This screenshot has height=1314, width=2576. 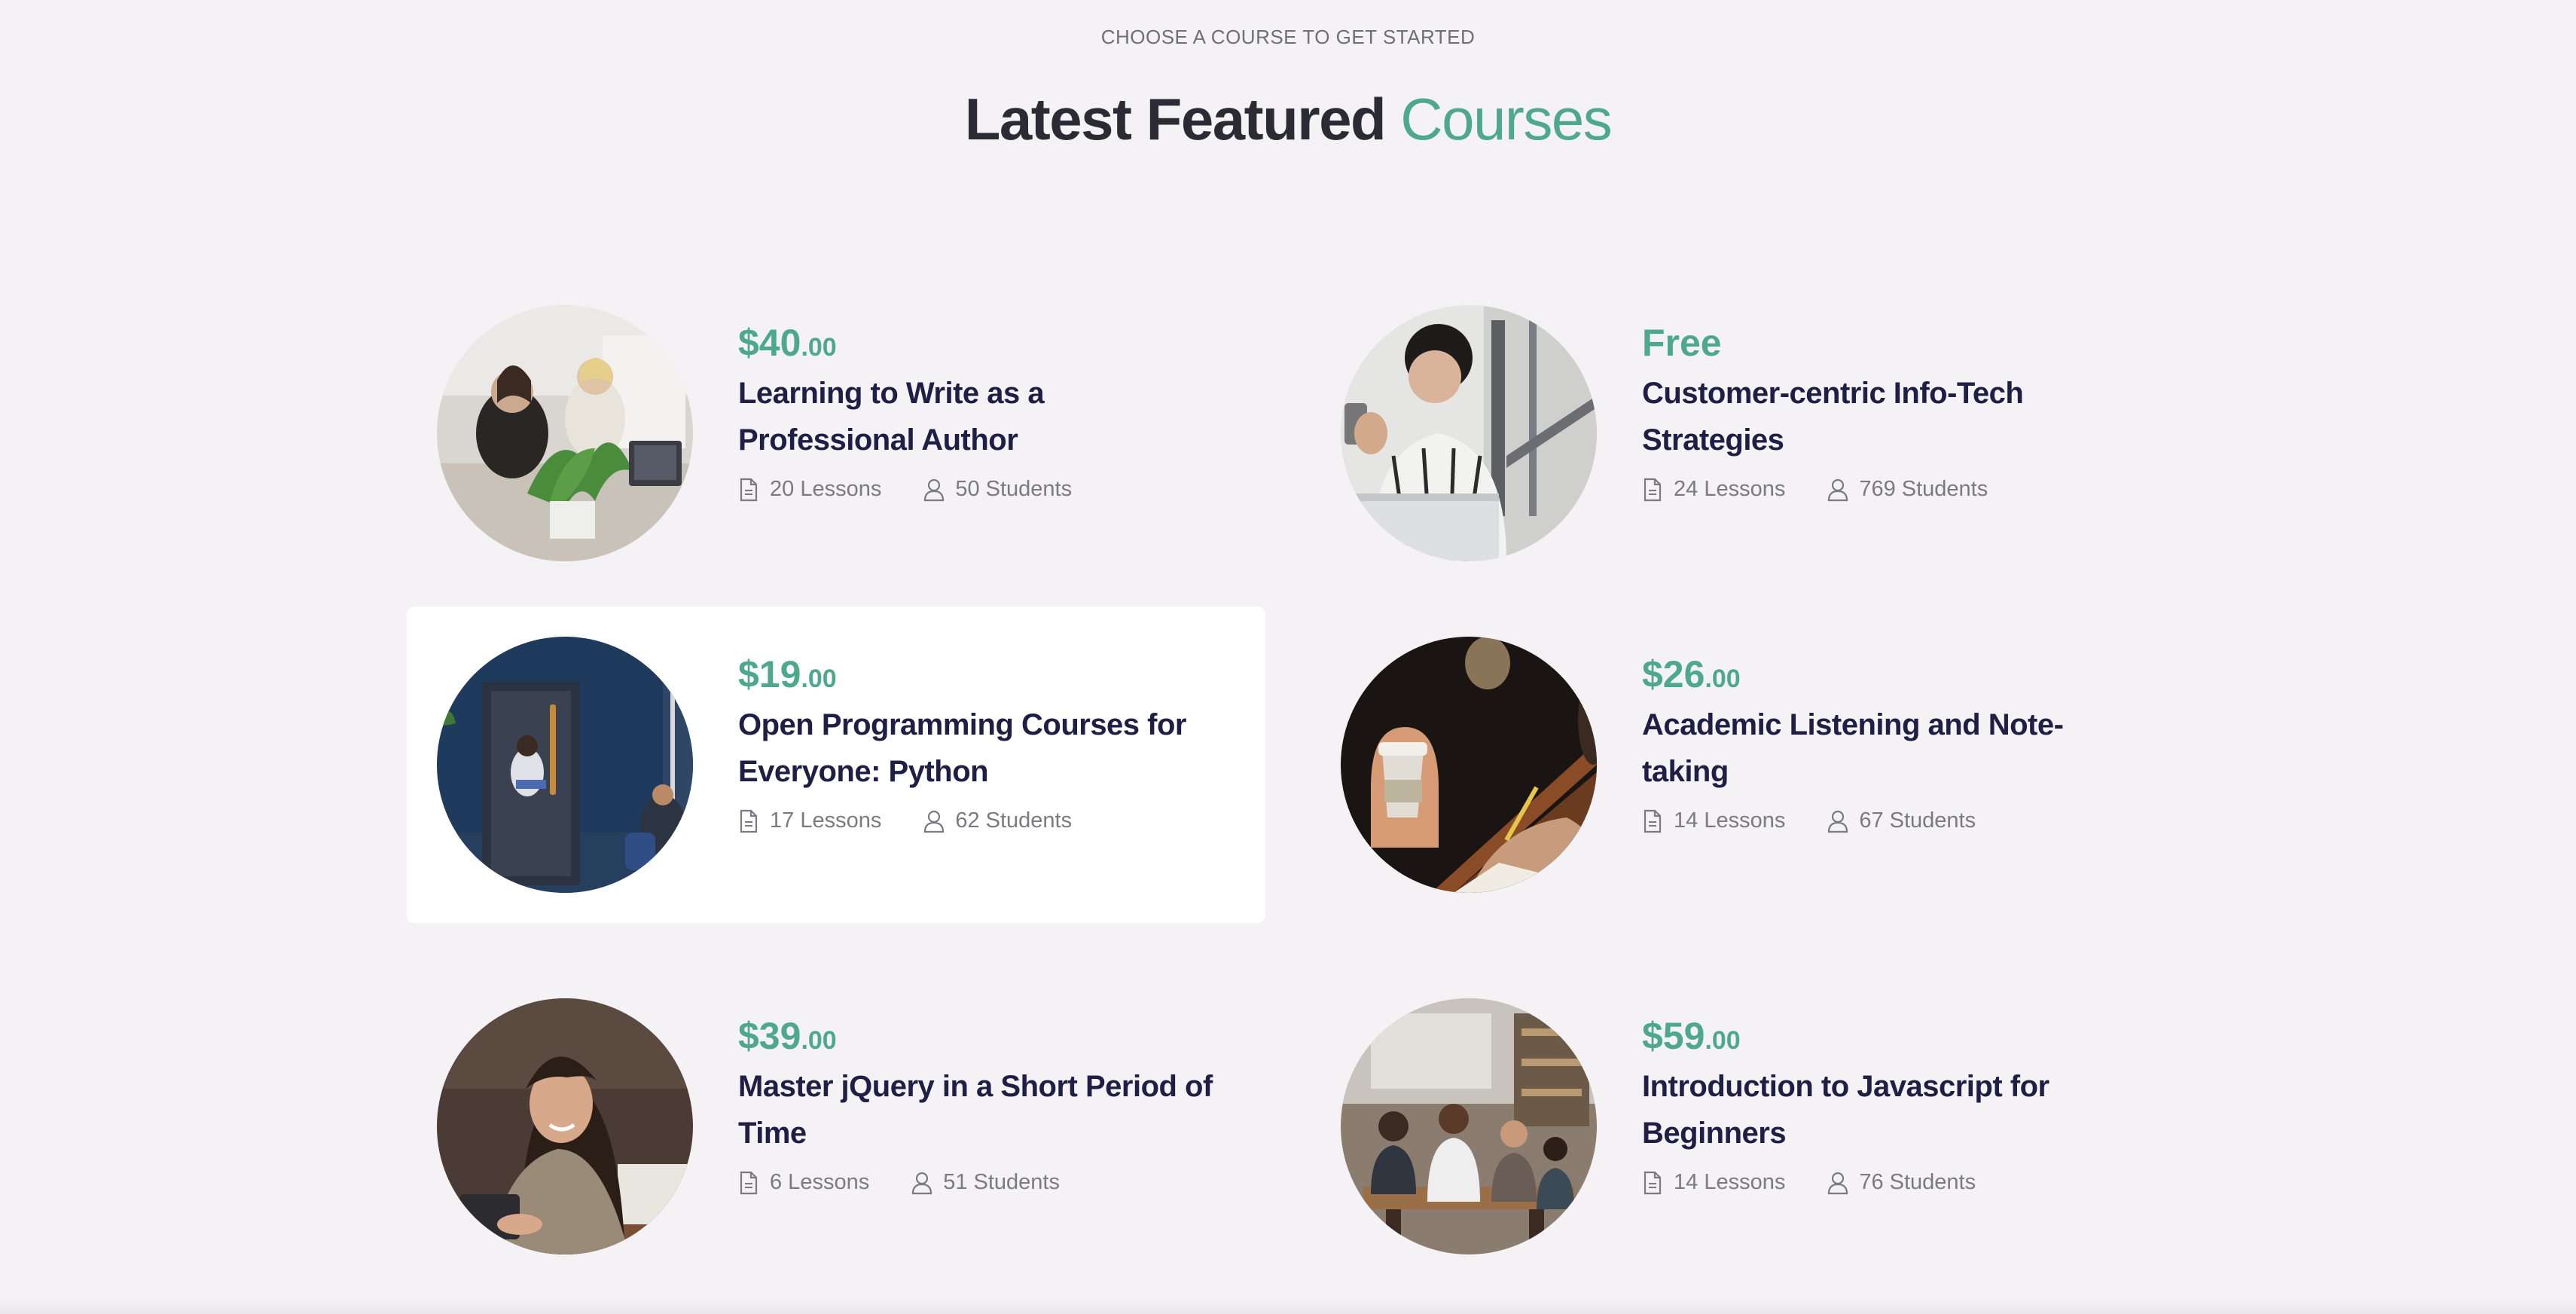 I want to click on price-main: $26, so click(x=1673, y=674).